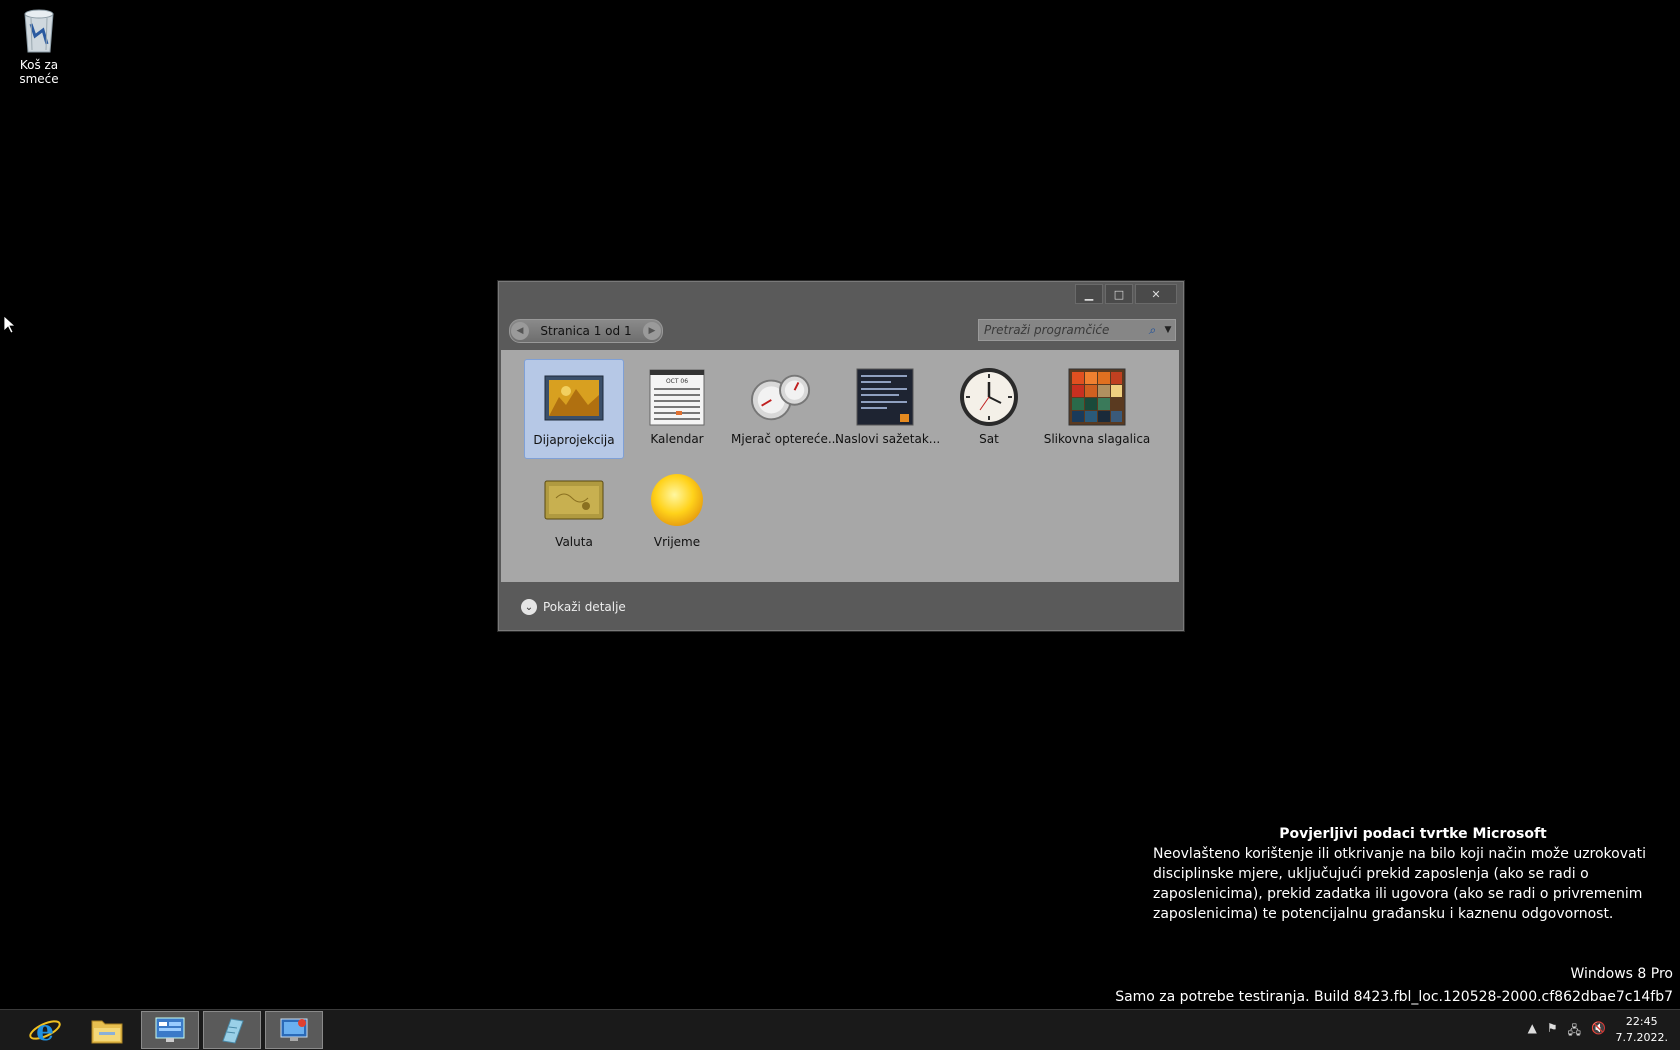 The height and width of the screenshot is (1050, 1680). What do you see at coordinates (1152, 330) in the screenshot?
I see `search-icon: ⌕` at bounding box center [1152, 330].